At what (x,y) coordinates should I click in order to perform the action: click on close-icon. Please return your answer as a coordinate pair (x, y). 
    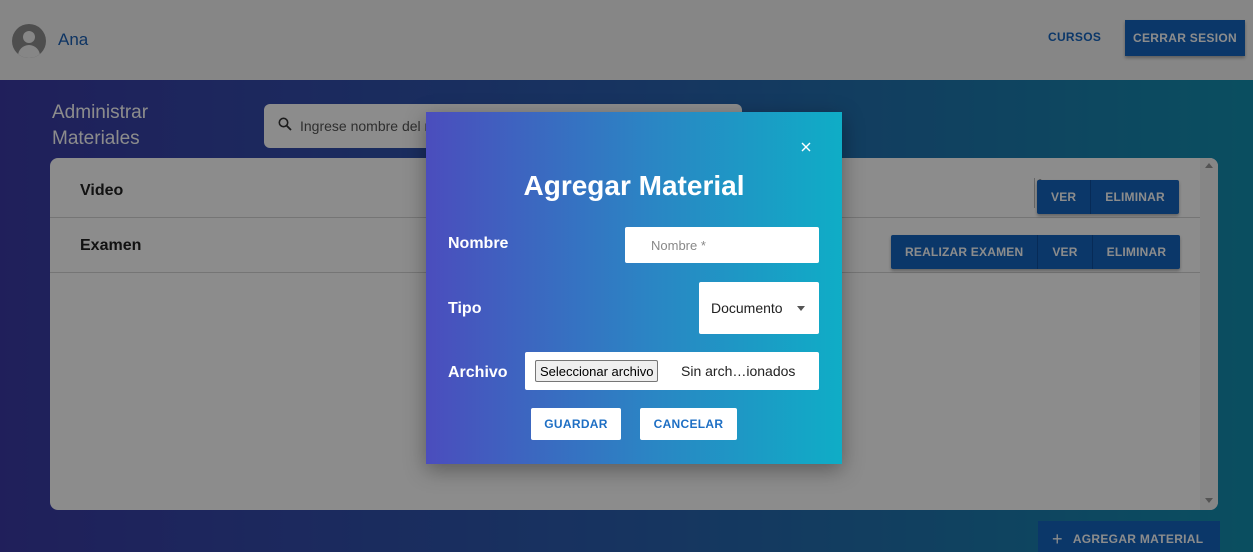
    Looking at the image, I should click on (806, 147).